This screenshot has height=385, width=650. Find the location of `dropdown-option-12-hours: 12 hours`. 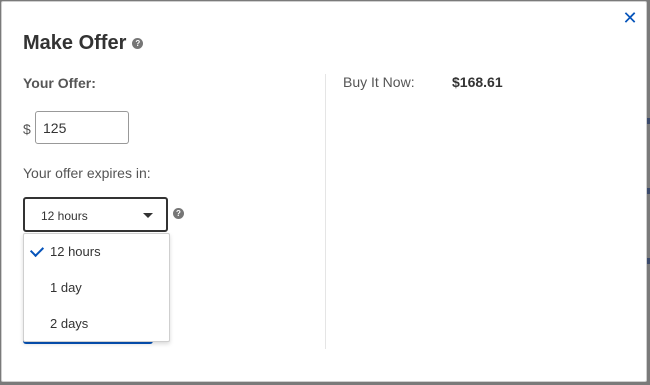

dropdown-option-12-hours: 12 hours is located at coordinates (96, 252).